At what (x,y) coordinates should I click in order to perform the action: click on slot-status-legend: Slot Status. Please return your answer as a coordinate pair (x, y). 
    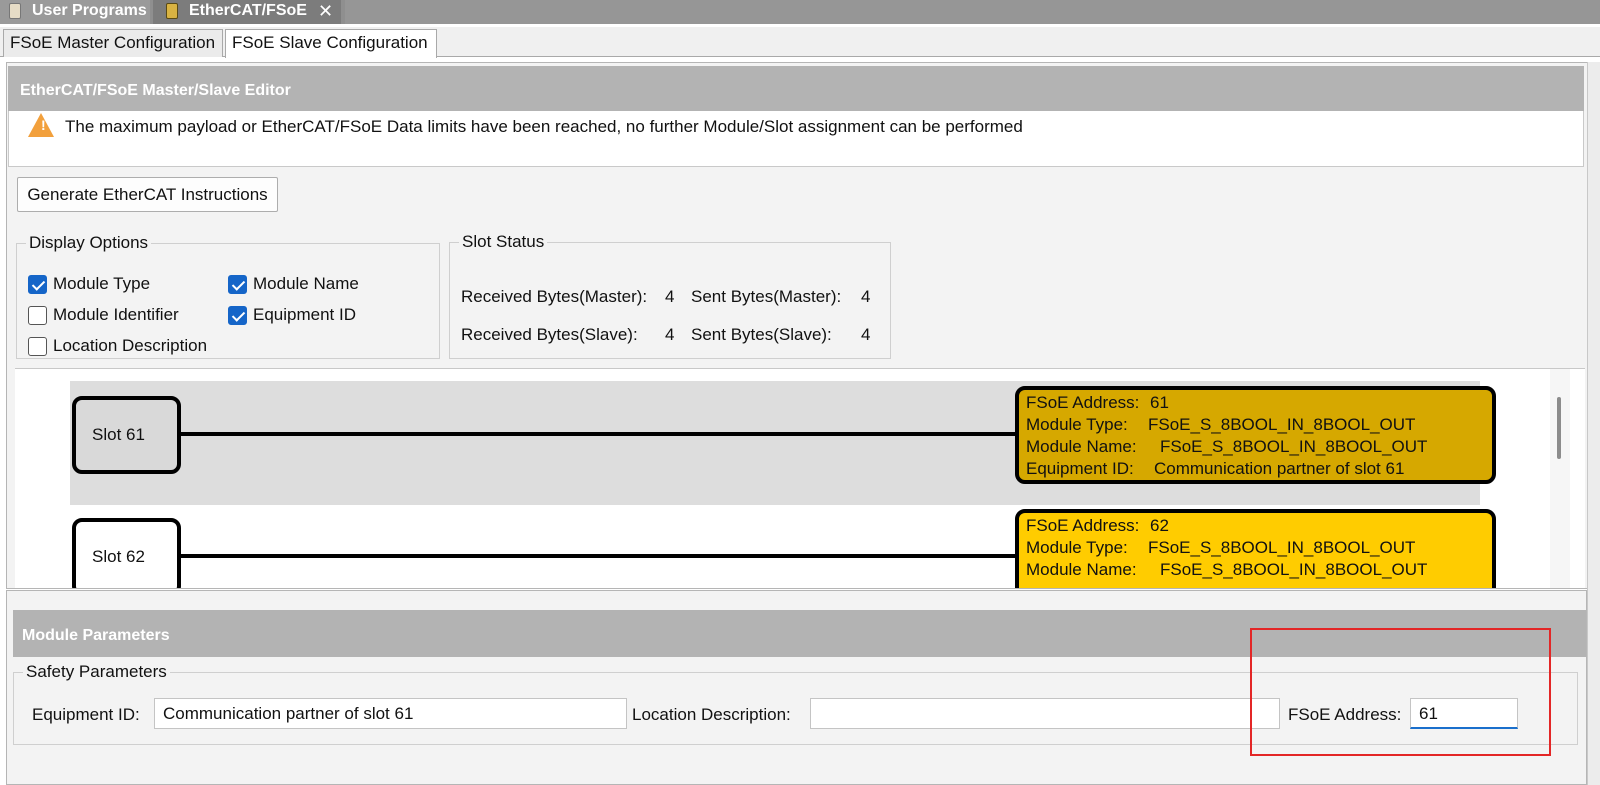
    Looking at the image, I should click on (503, 241).